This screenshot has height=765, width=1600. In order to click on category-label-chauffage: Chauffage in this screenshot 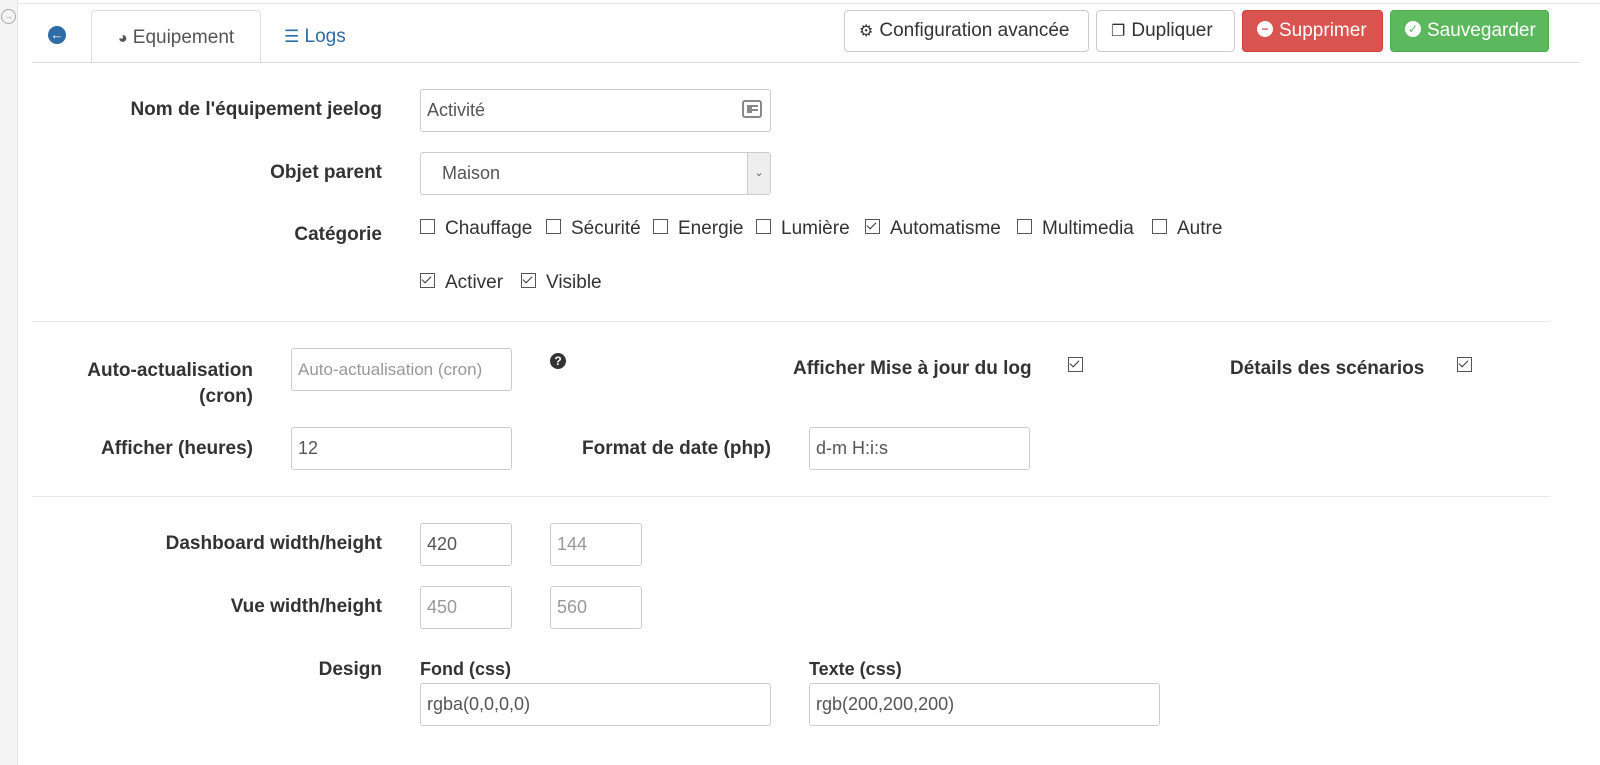, I will do `click(489, 228)`.